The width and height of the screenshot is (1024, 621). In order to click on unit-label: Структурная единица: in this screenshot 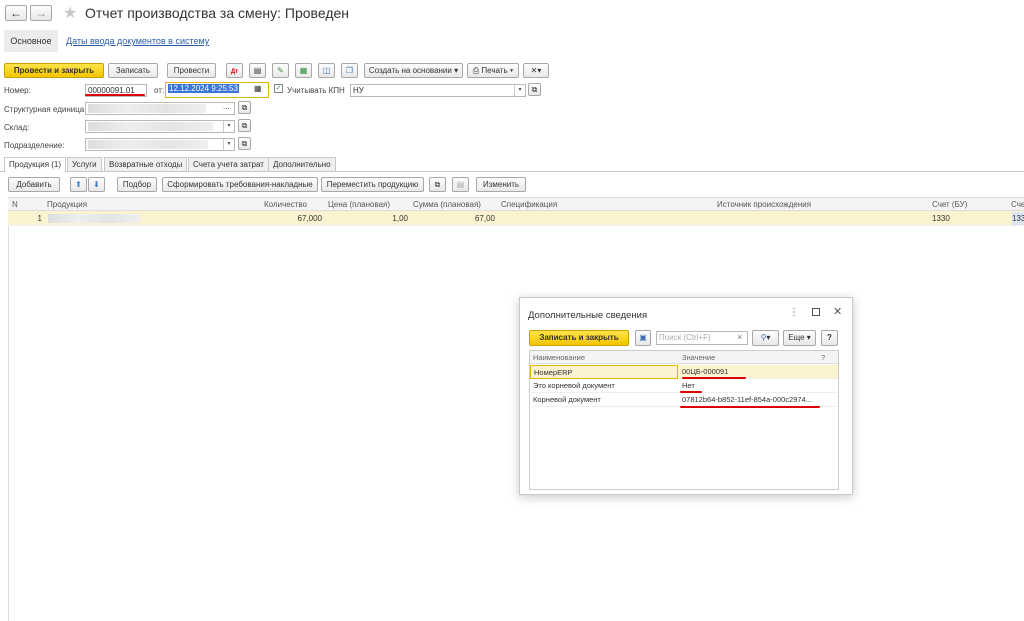, I will do `click(45, 109)`.